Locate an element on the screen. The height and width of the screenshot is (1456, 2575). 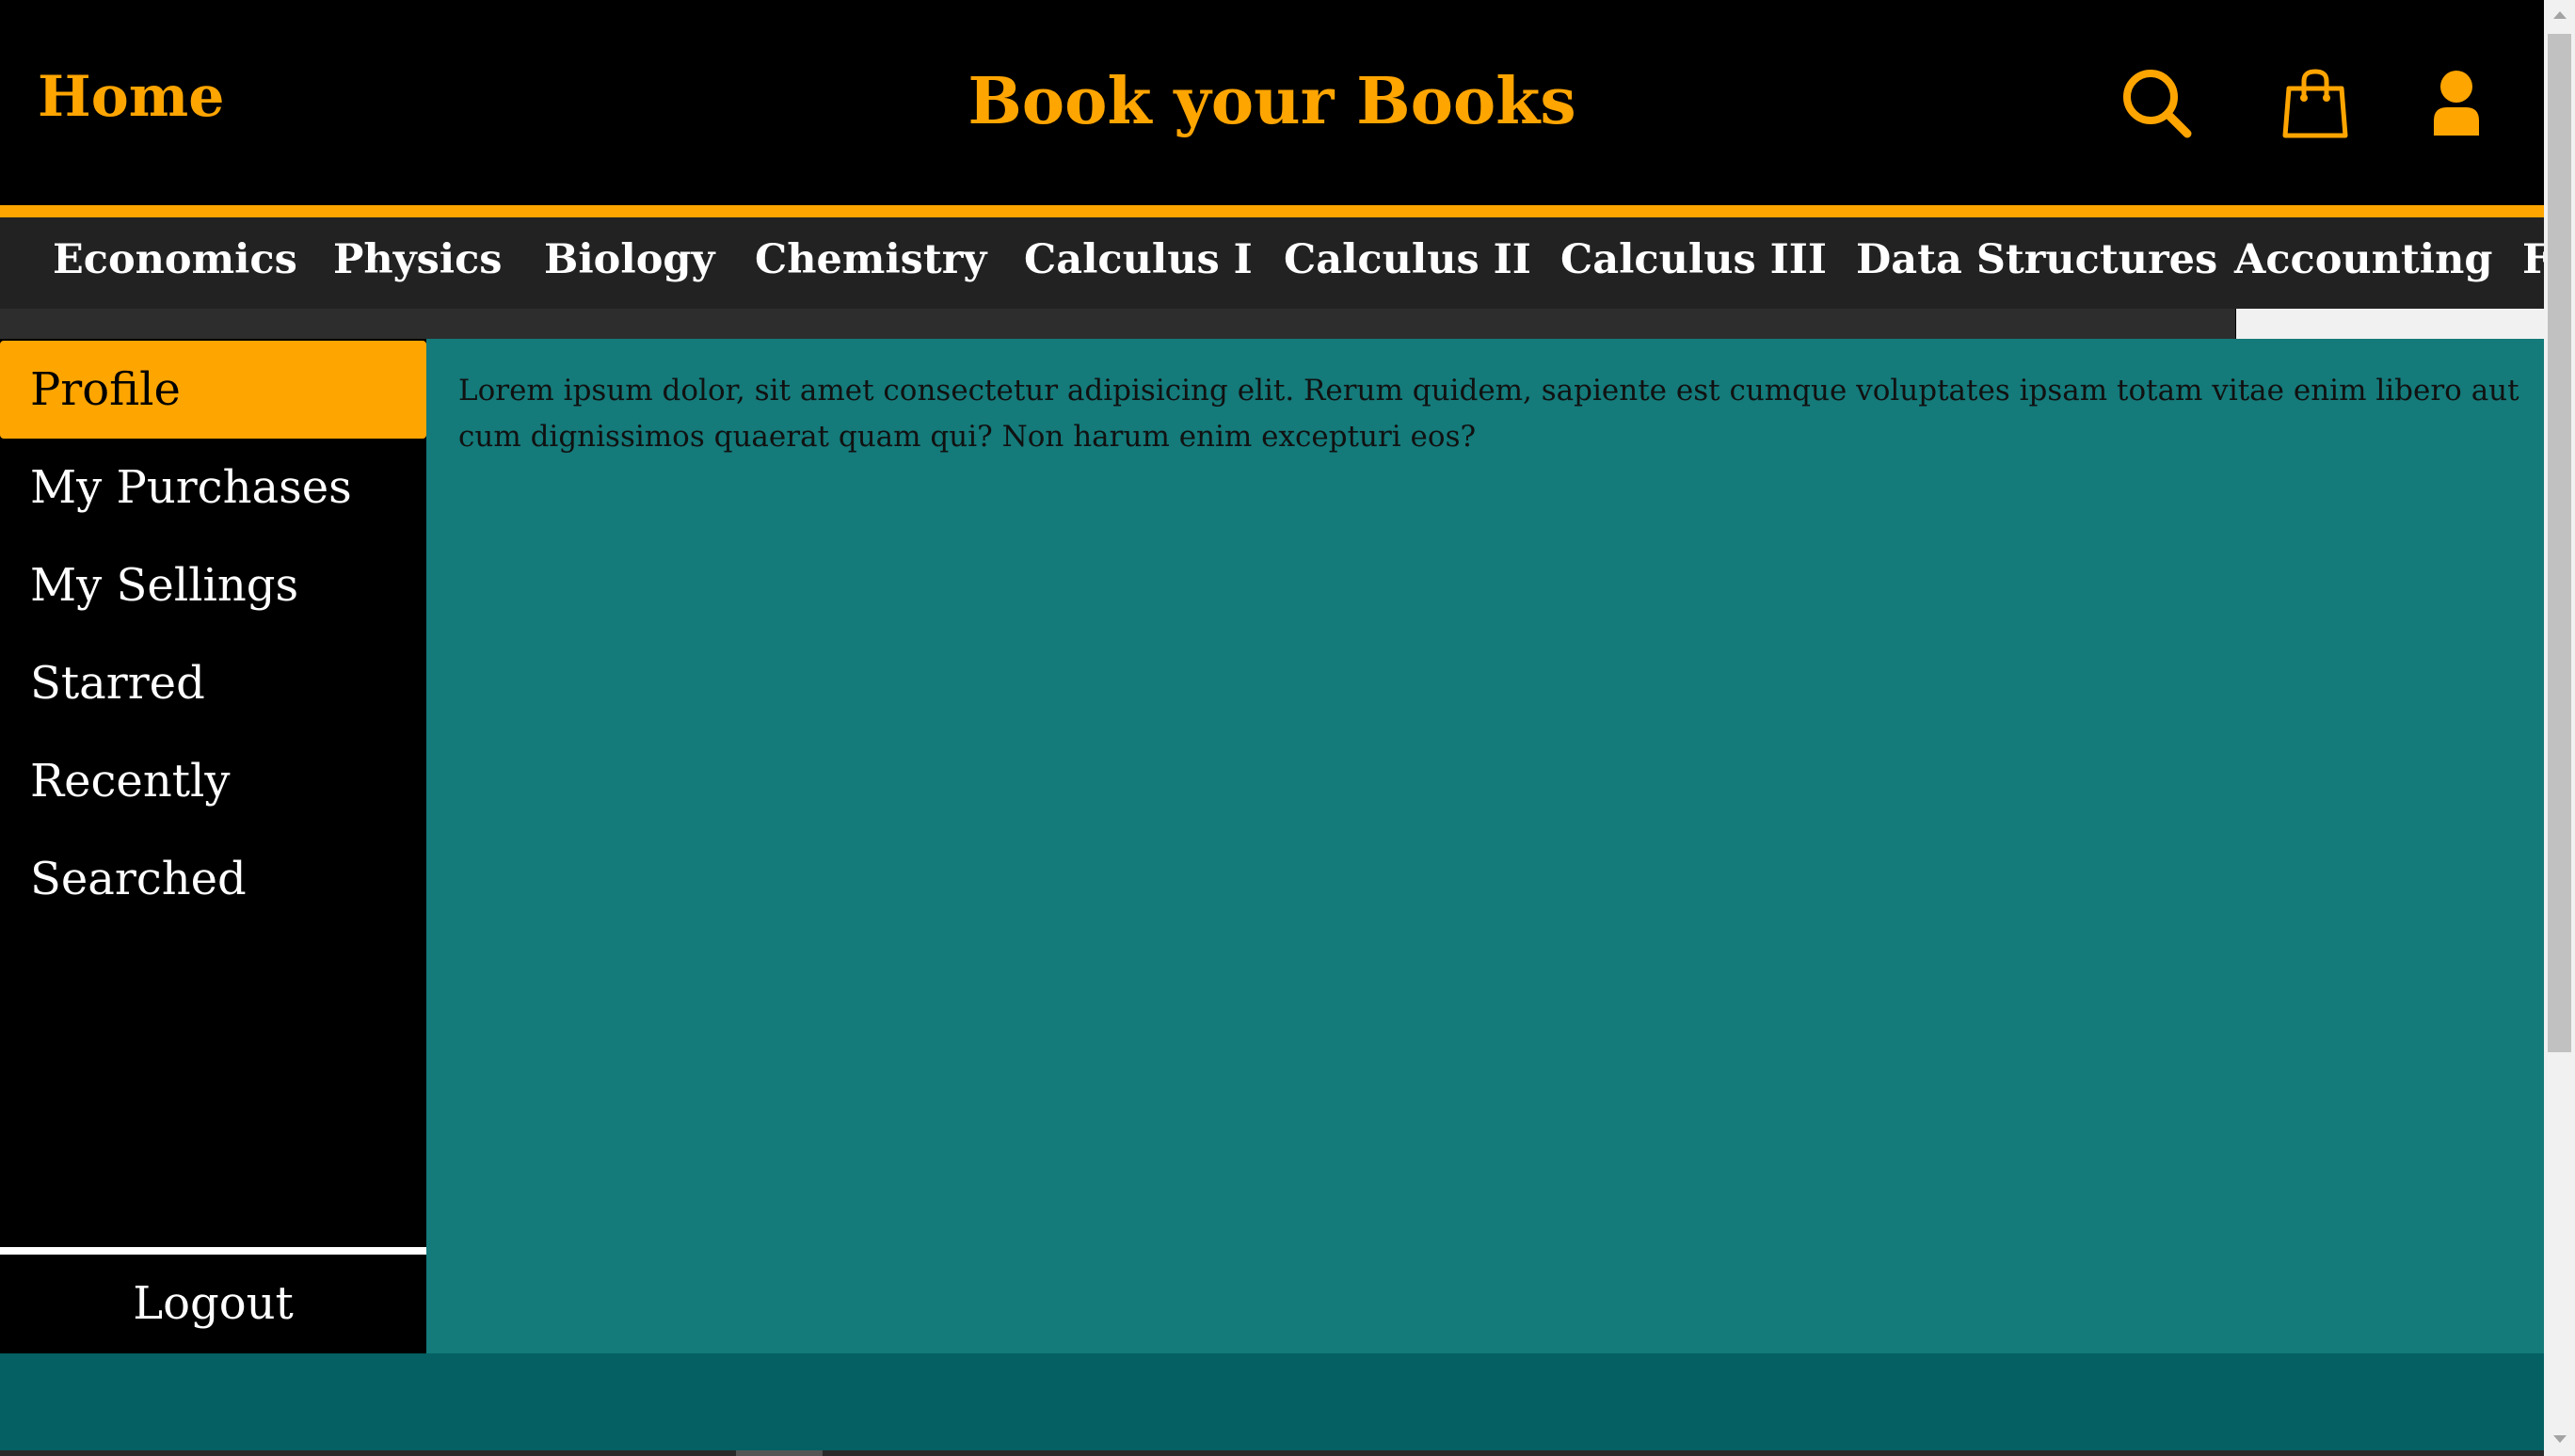
sidebar-item-my-purchases: My Purchases is located at coordinates (213, 487).